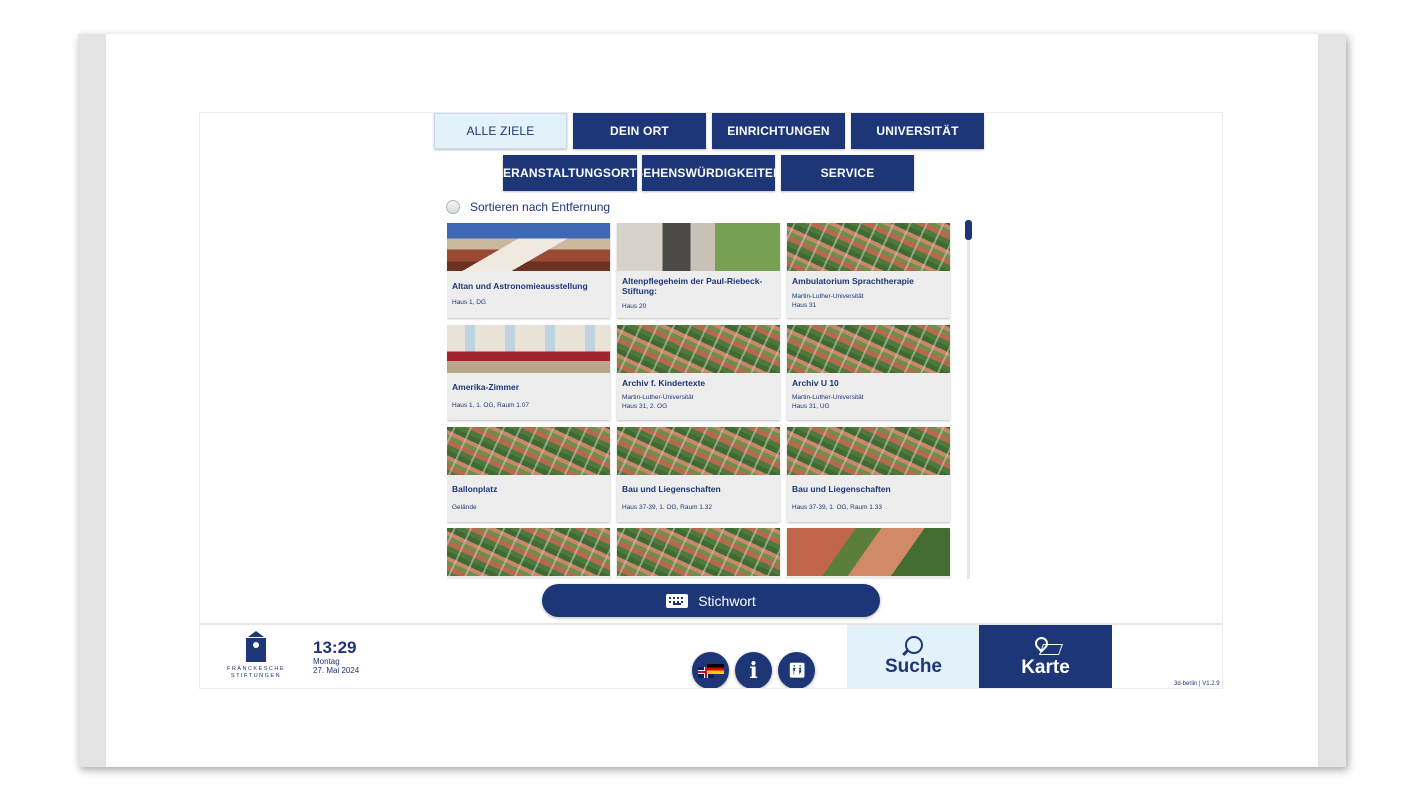  What do you see at coordinates (639, 131) in the screenshot?
I see `tab-dein-ort: DEIN ORT` at bounding box center [639, 131].